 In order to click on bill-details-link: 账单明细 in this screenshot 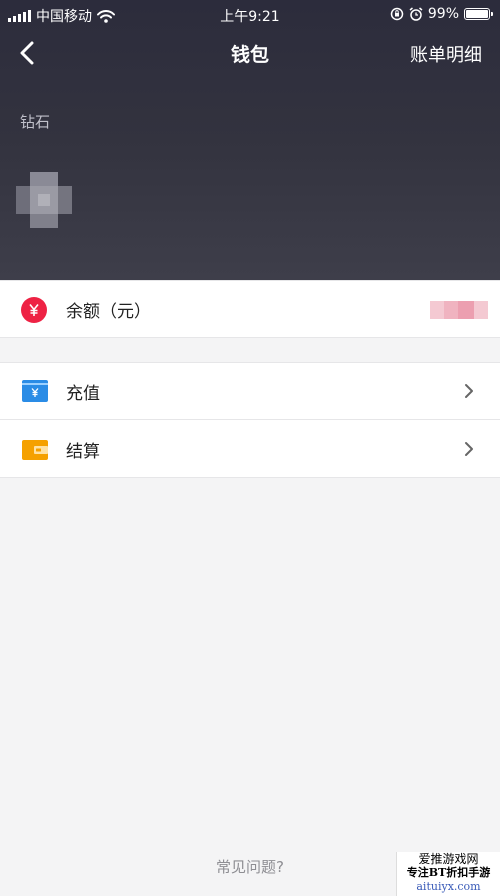, I will do `click(446, 54)`.